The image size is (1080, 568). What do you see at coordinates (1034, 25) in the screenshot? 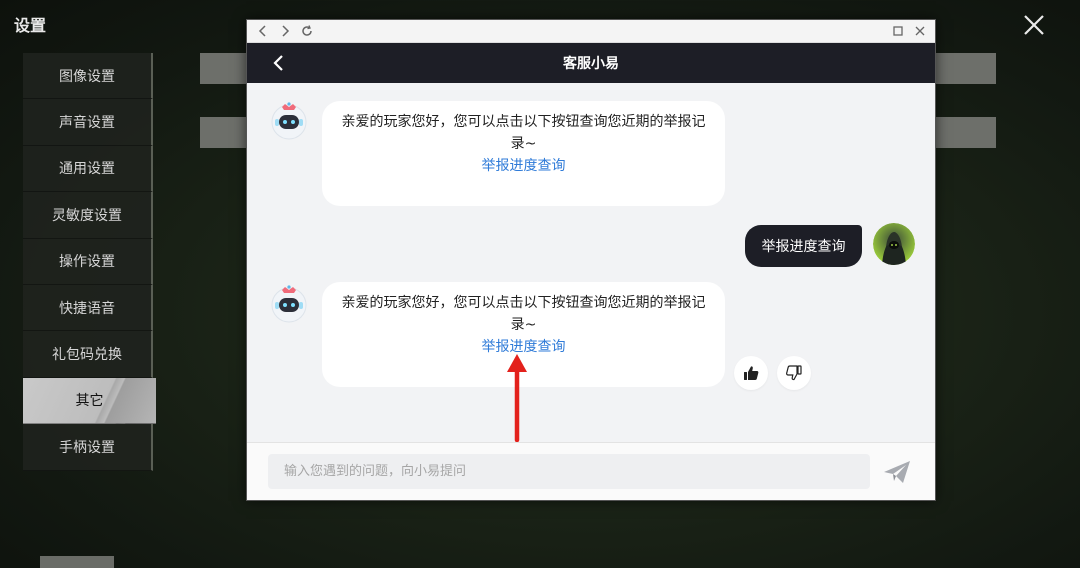
I see `close-icon` at bounding box center [1034, 25].